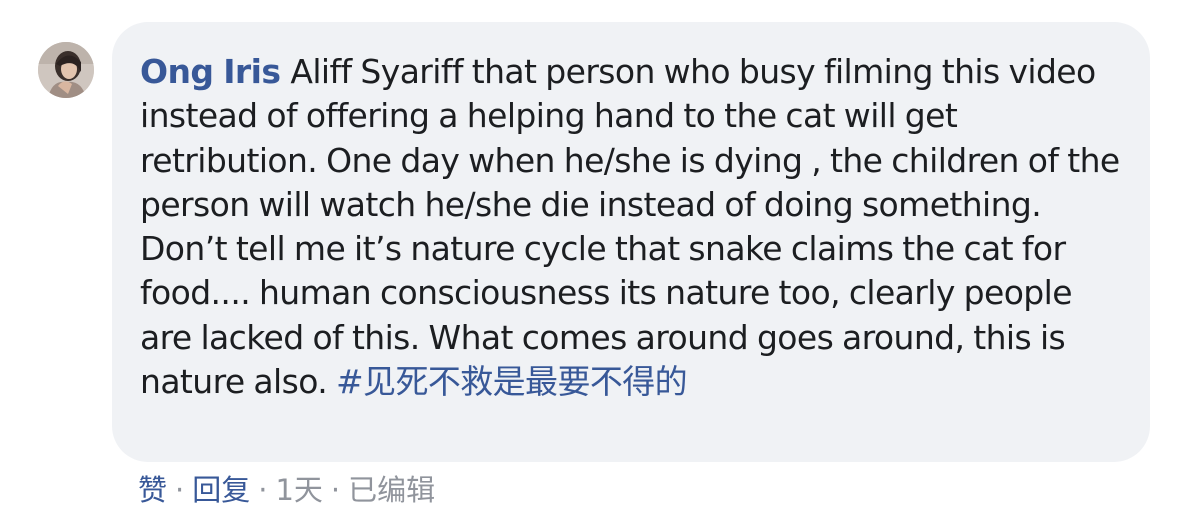 The height and width of the screenshot is (525, 1200). Describe the element at coordinates (298, 490) in the screenshot. I see `comment-timestamp: 1天` at that location.